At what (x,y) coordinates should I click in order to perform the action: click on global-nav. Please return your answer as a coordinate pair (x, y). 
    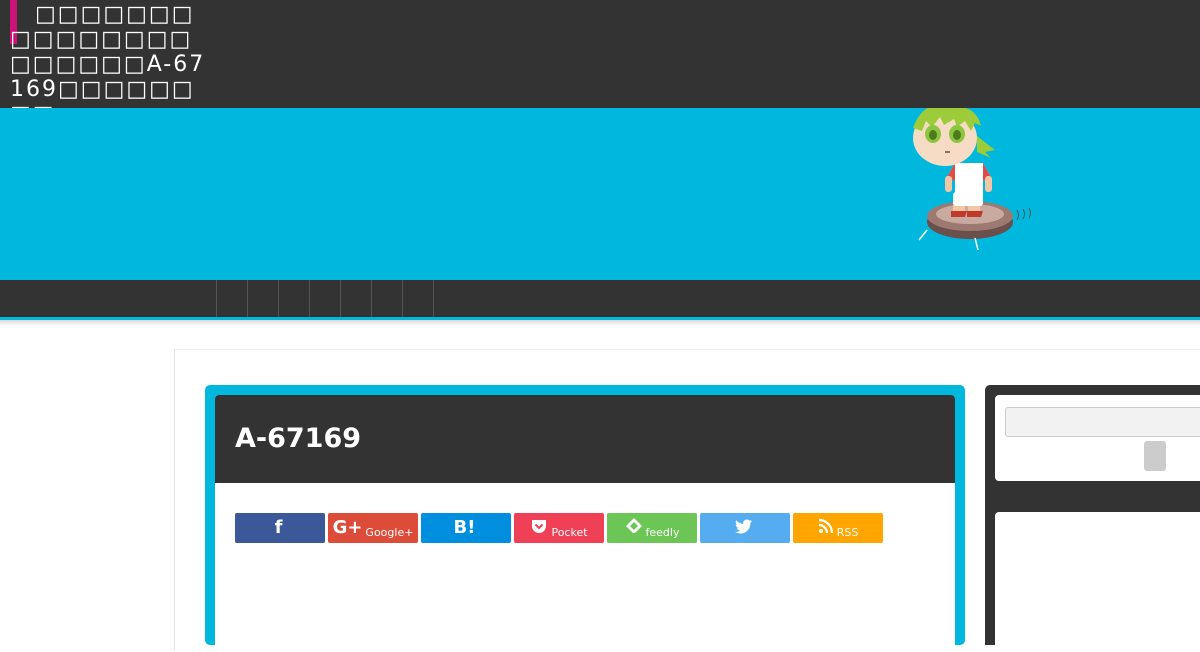
    Looking at the image, I should click on (600, 300).